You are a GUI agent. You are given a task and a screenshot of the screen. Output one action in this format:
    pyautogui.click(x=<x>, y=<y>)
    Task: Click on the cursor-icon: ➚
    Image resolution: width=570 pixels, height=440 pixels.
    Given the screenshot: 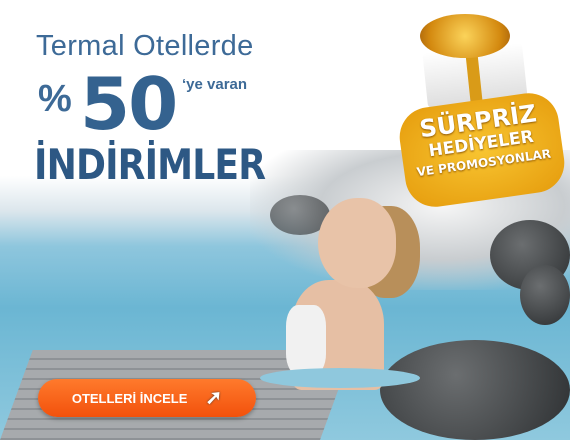 What is the action you would take?
    pyautogui.click(x=214, y=398)
    